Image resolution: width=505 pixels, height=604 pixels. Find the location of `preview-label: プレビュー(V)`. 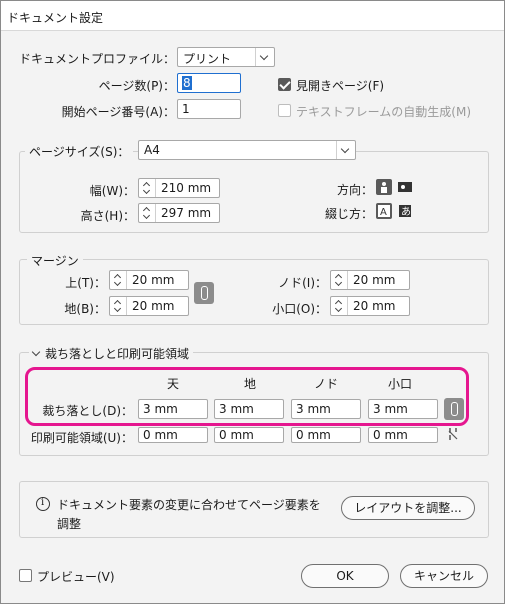

preview-label: プレビュー(V) is located at coordinates (76, 577).